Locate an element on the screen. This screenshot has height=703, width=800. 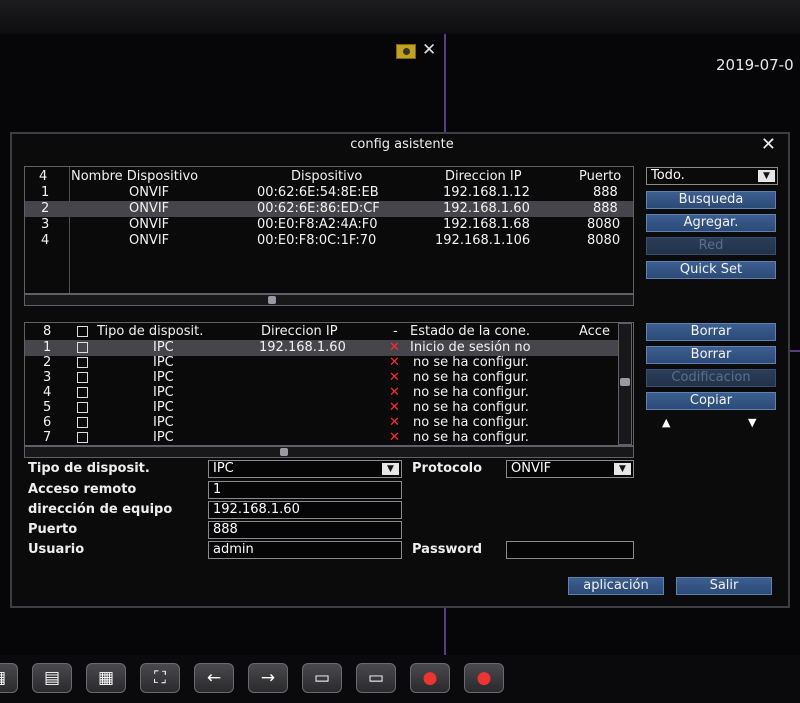
search-button: Busqueda is located at coordinates (711, 200).